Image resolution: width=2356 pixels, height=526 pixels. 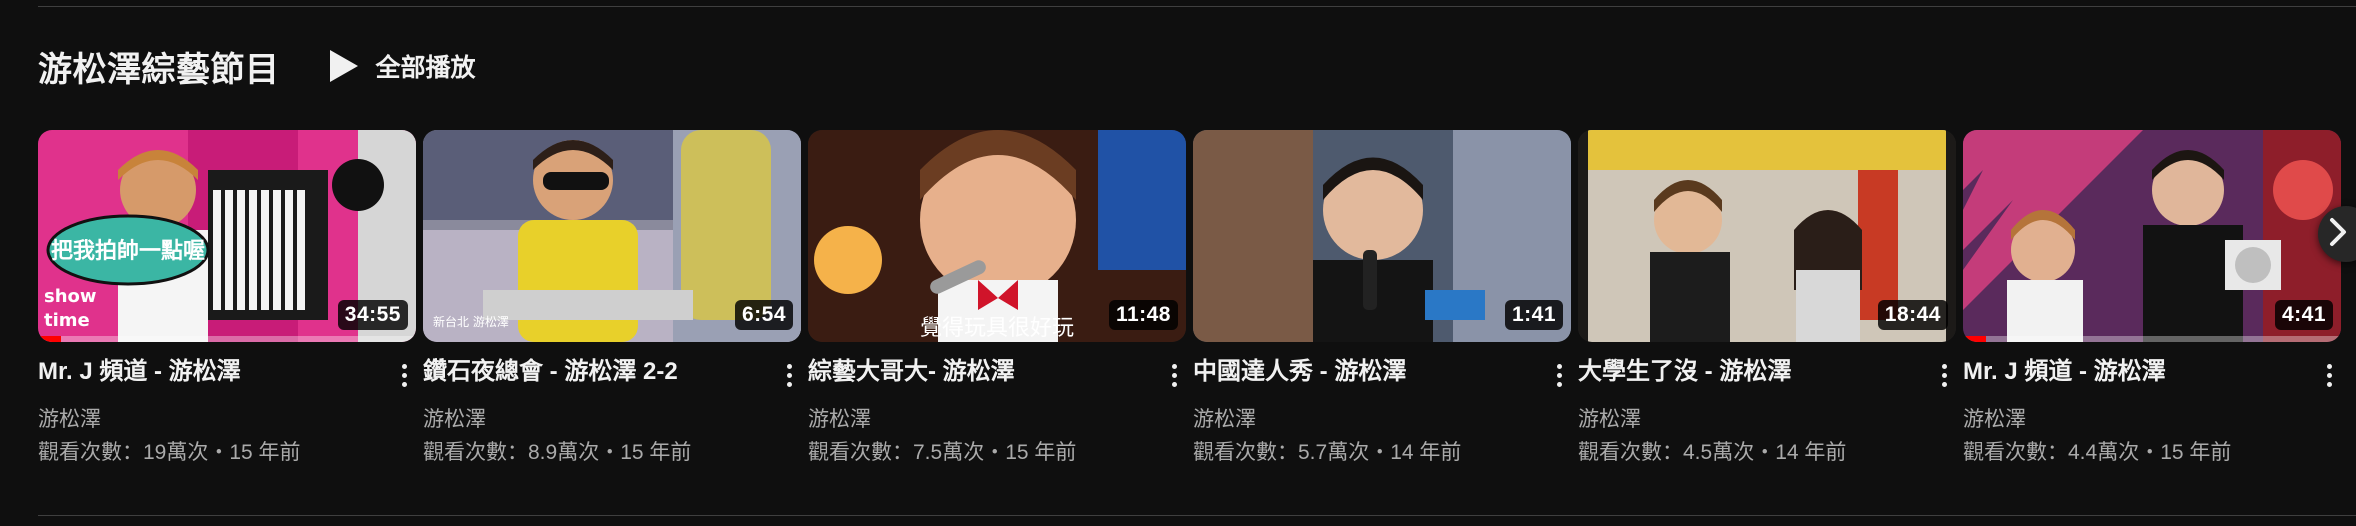 I want to click on video-title: 大學生了沒 - 游松澤, so click(x=1749, y=372).